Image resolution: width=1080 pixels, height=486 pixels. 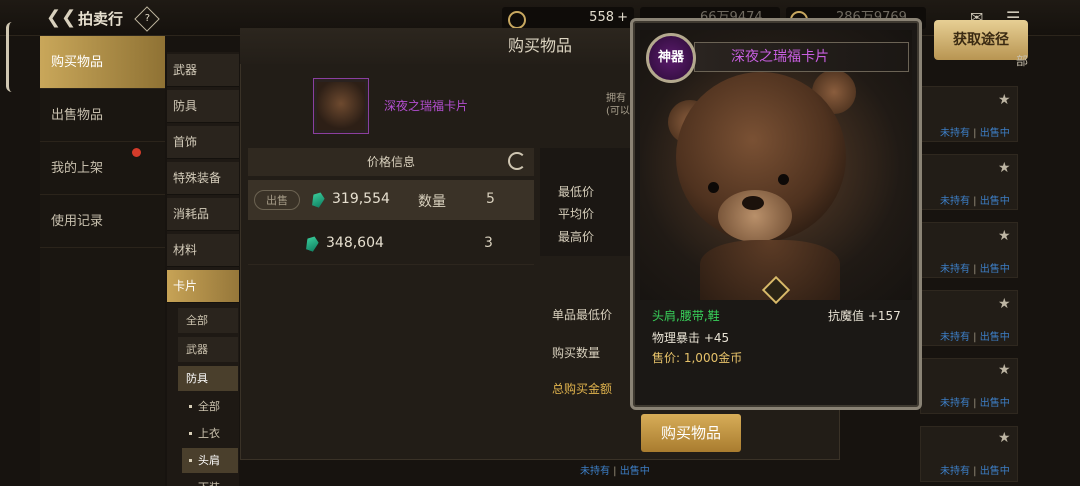 I want to click on category-material: 材料, so click(x=203, y=250).